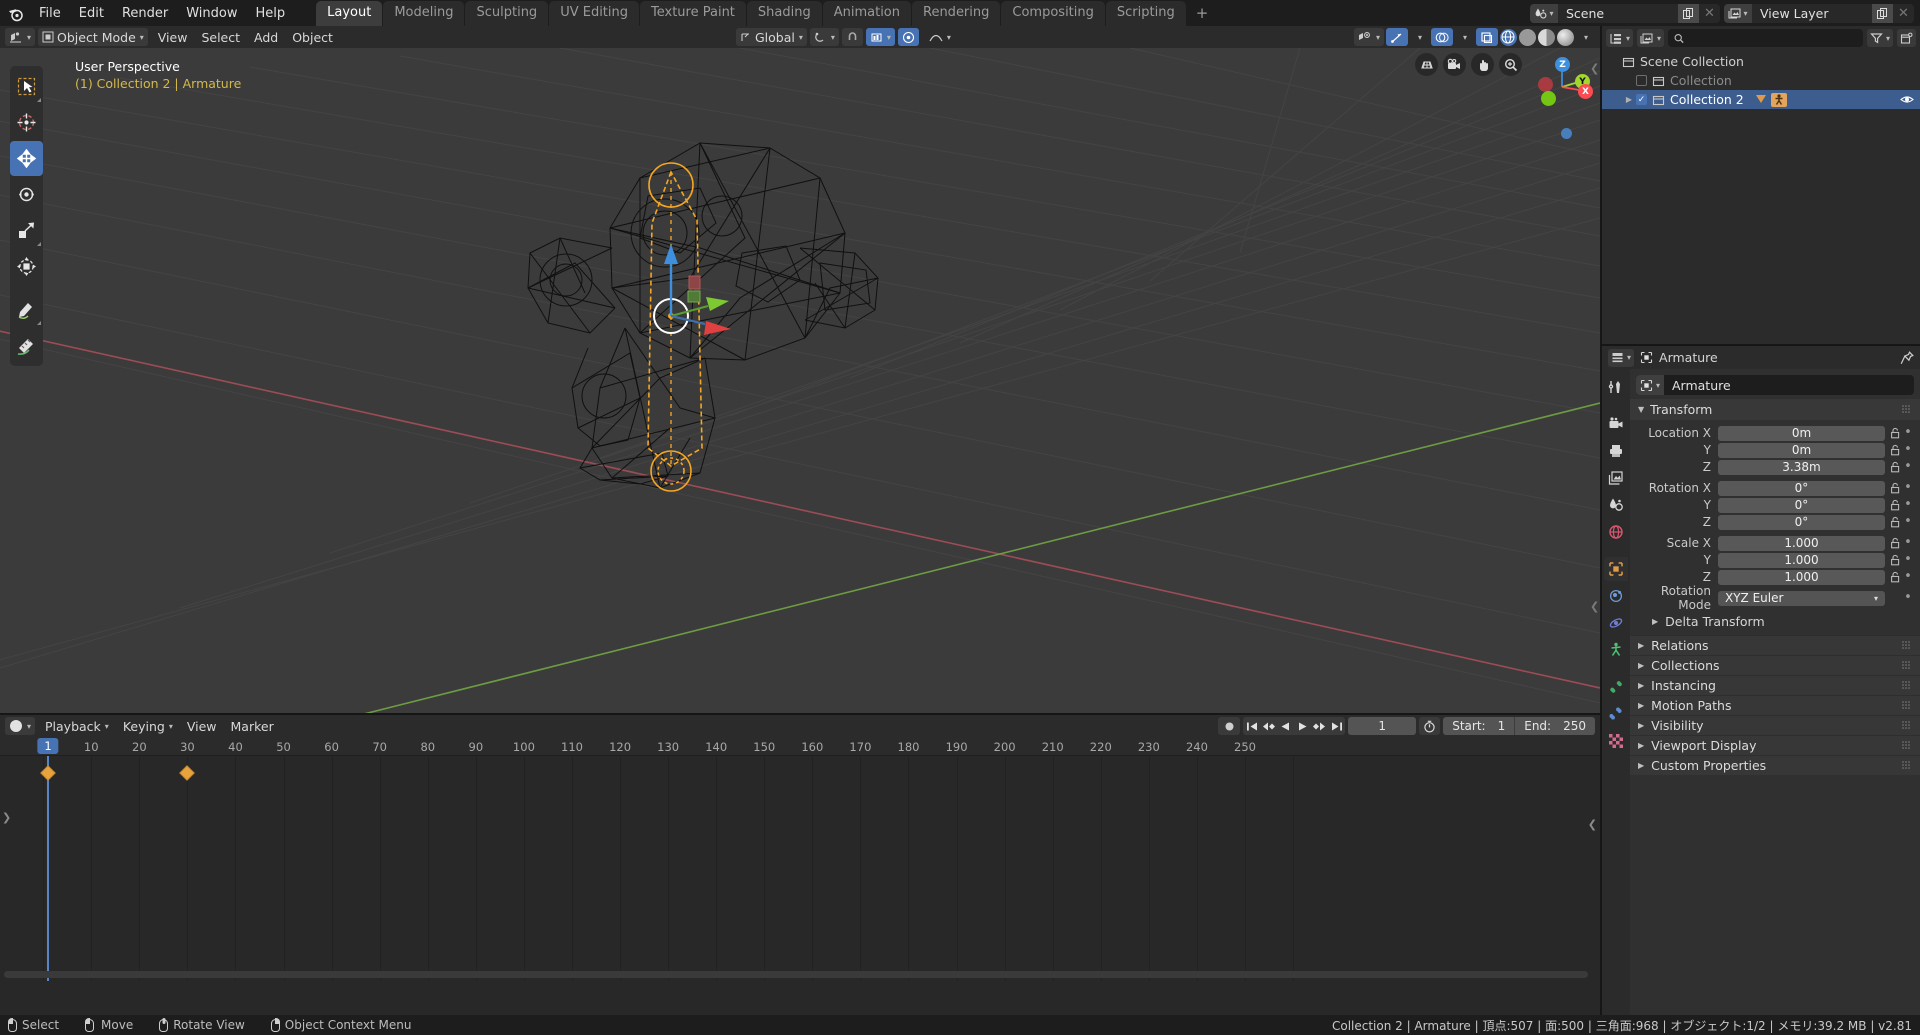 This screenshot has height=1035, width=1920. What do you see at coordinates (1650, 385) in the screenshot?
I see `object-data-icon: ▾` at bounding box center [1650, 385].